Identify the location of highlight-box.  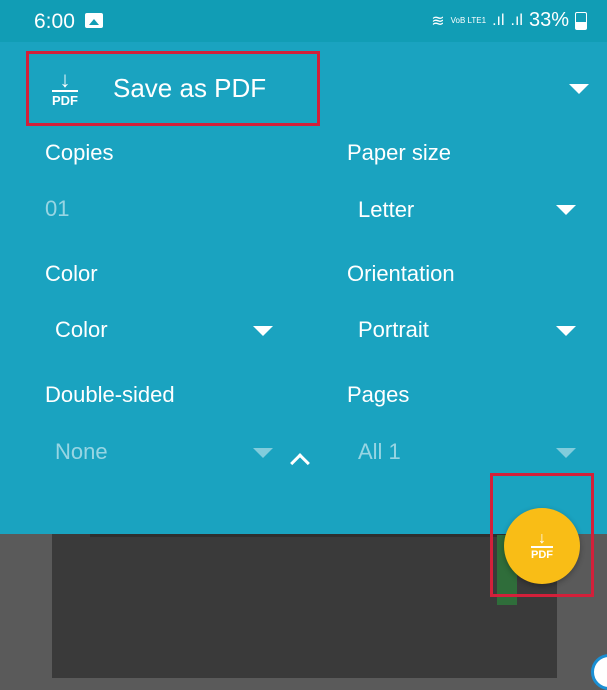
(542, 535).